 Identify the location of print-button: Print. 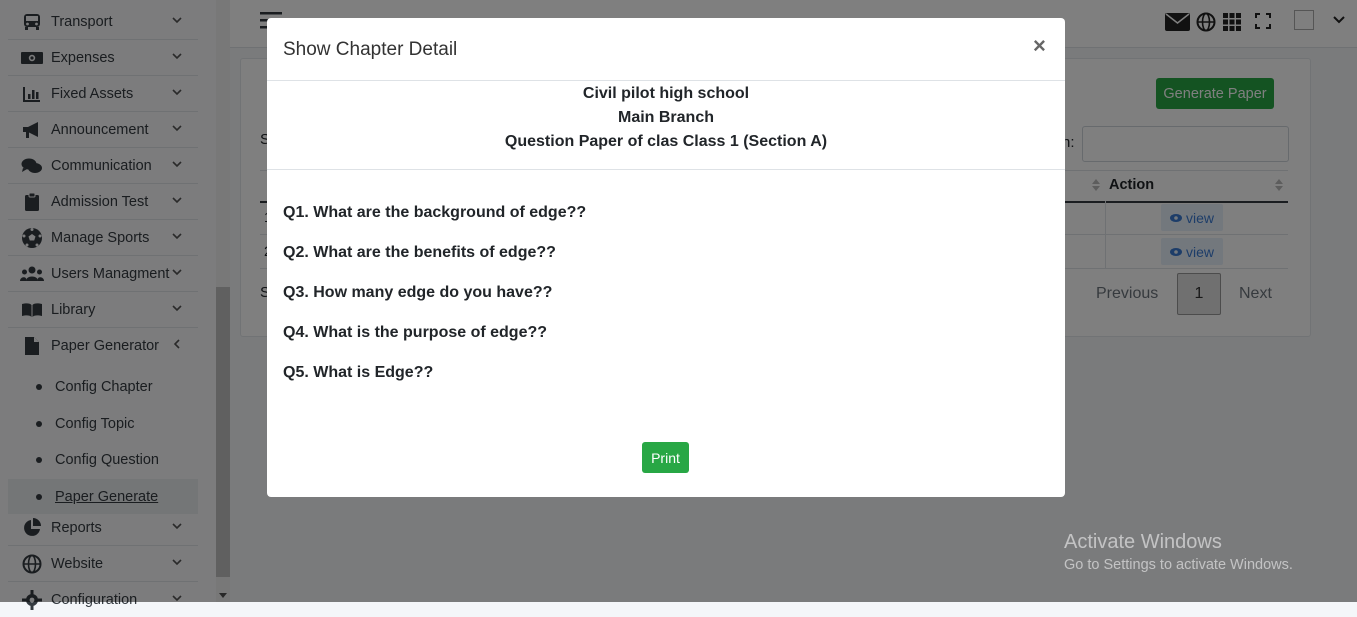
(665, 457).